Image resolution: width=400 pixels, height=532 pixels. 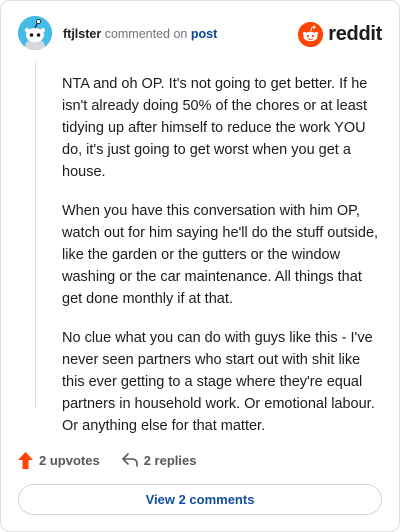 I want to click on reply-count: 2 replies, so click(x=170, y=460).